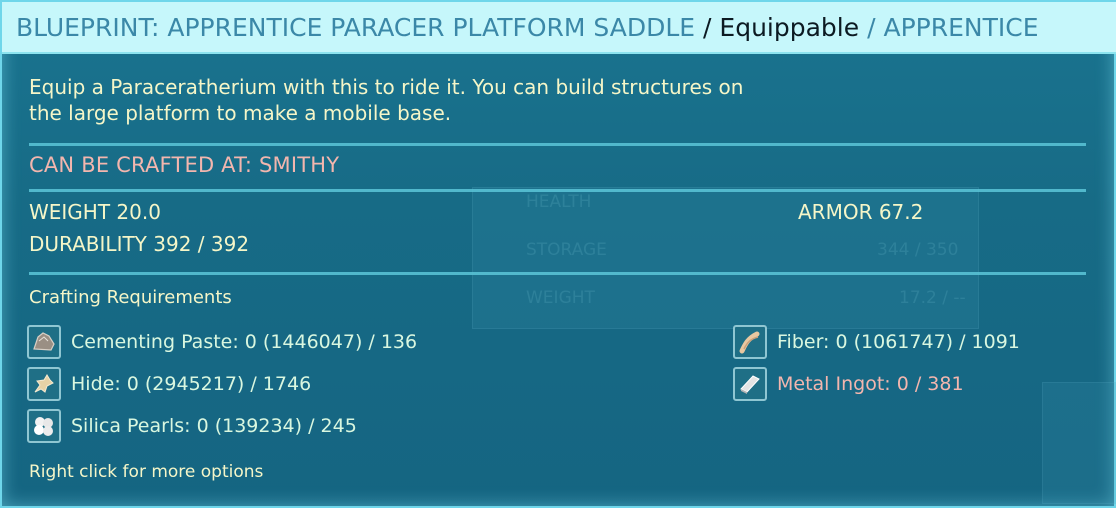 Image resolution: width=1116 pixels, height=508 pixels. Describe the element at coordinates (139, 244) in the screenshot. I see `durability-stat: DURABILITY 392 / 392` at that location.